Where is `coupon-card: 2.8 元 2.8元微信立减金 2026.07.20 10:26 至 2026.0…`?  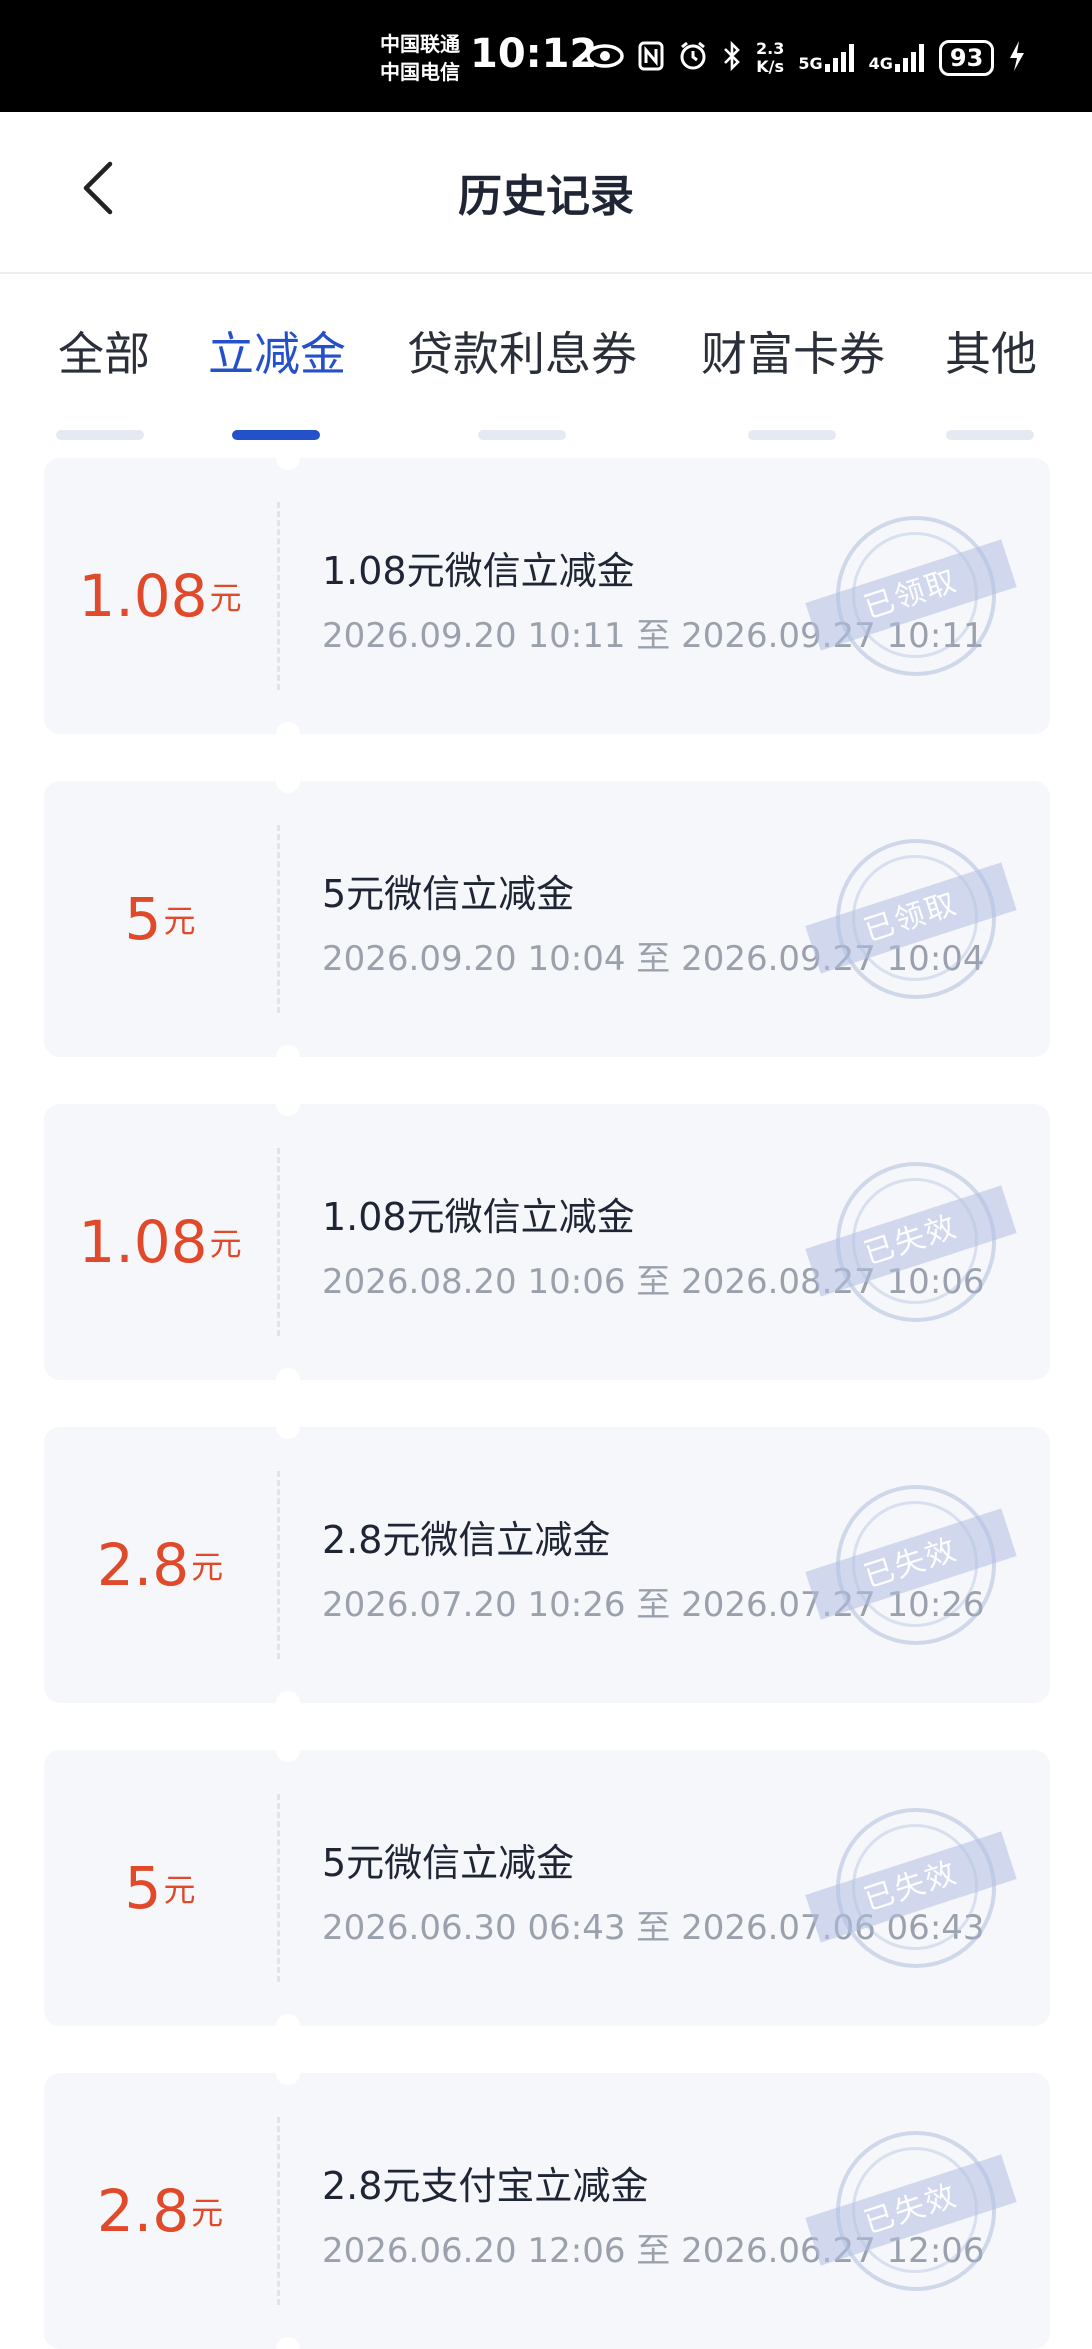
coupon-card: 2.8 元 2.8元微信立减金 2026.07.20 10:26 至 2026.0… is located at coordinates (547, 1565).